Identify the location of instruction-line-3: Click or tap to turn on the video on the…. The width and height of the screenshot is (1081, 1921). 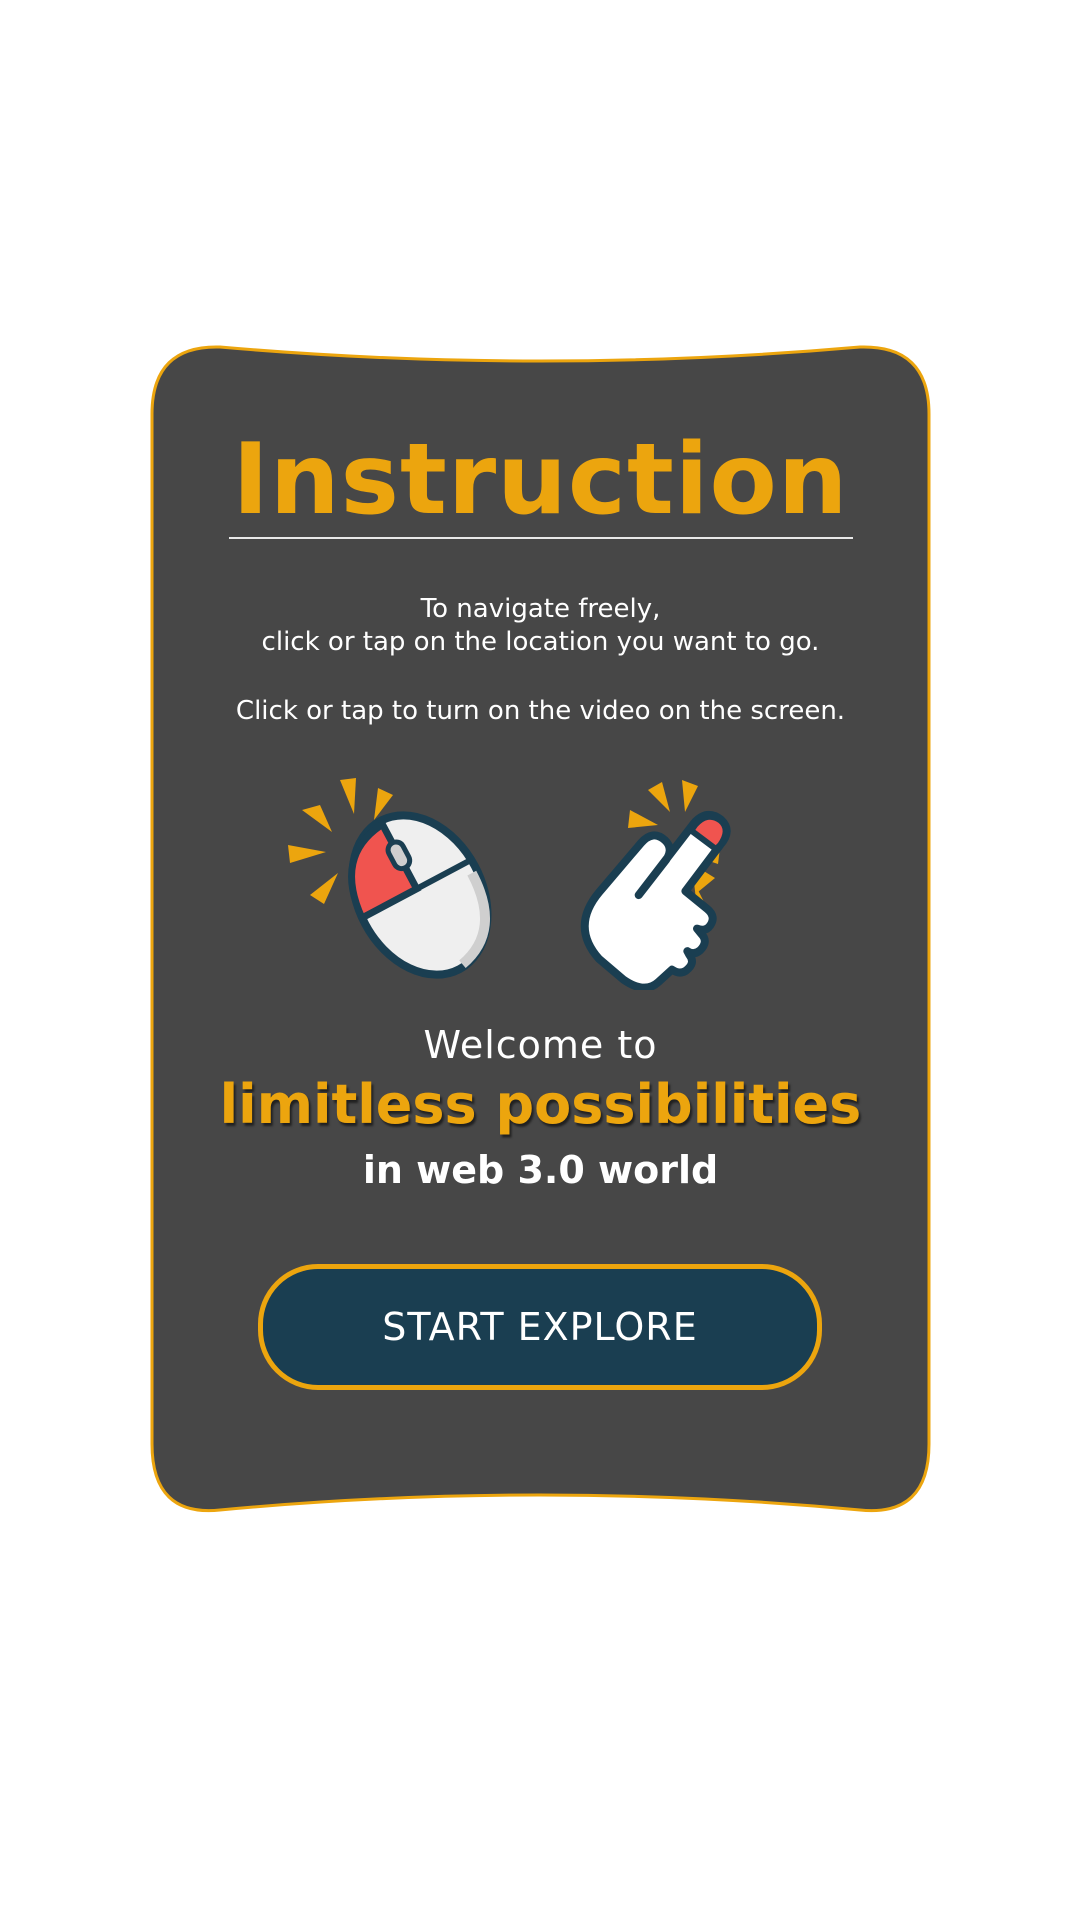
(540, 711).